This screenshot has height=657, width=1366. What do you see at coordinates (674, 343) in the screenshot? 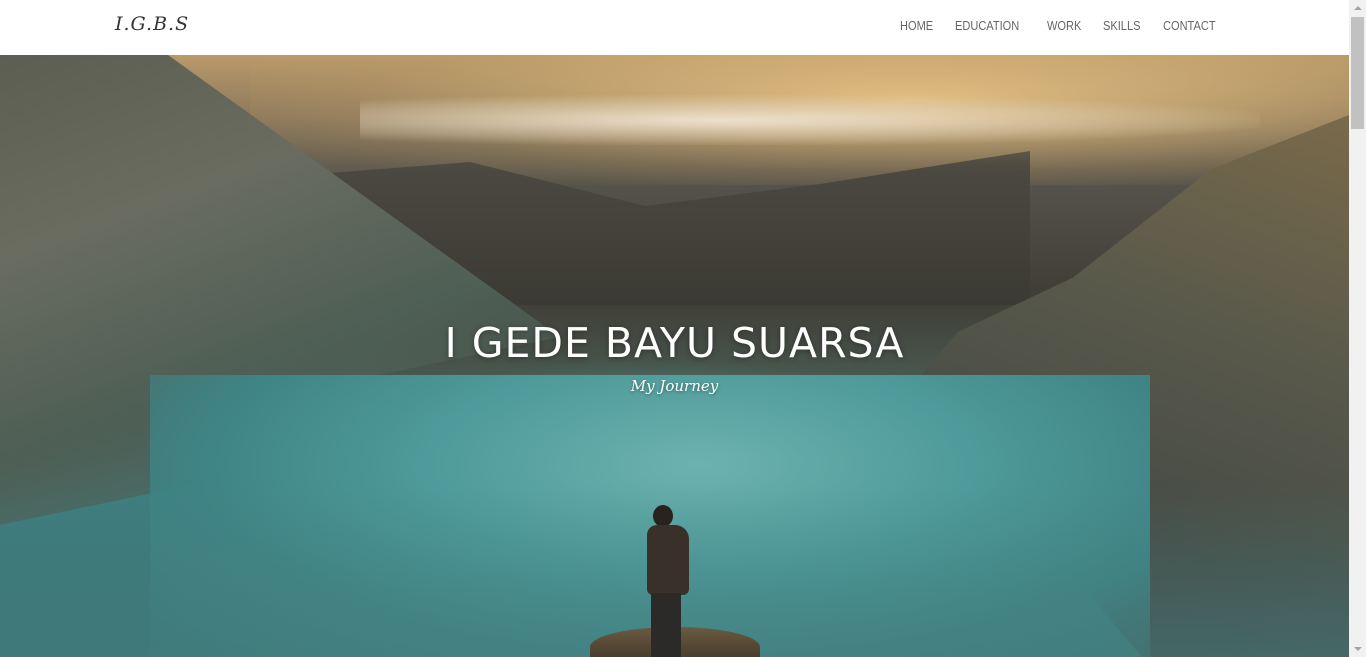
I see `hero-title: I GEDE BAYU SUARSA` at bounding box center [674, 343].